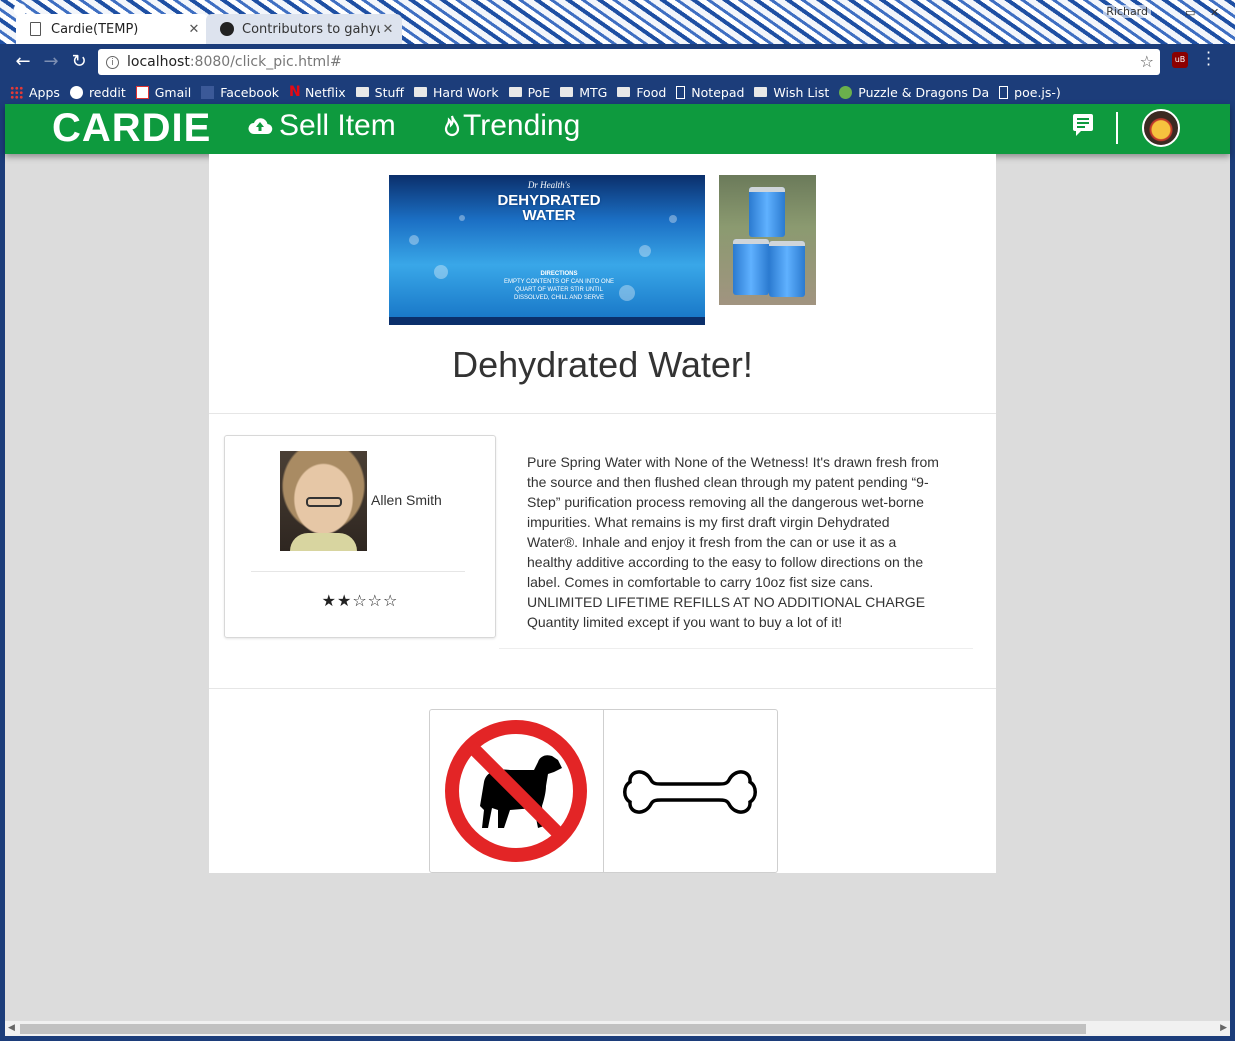 The image size is (1235, 1041). Describe the element at coordinates (522, 125) in the screenshot. I see `trending-label: Trending` at that location.